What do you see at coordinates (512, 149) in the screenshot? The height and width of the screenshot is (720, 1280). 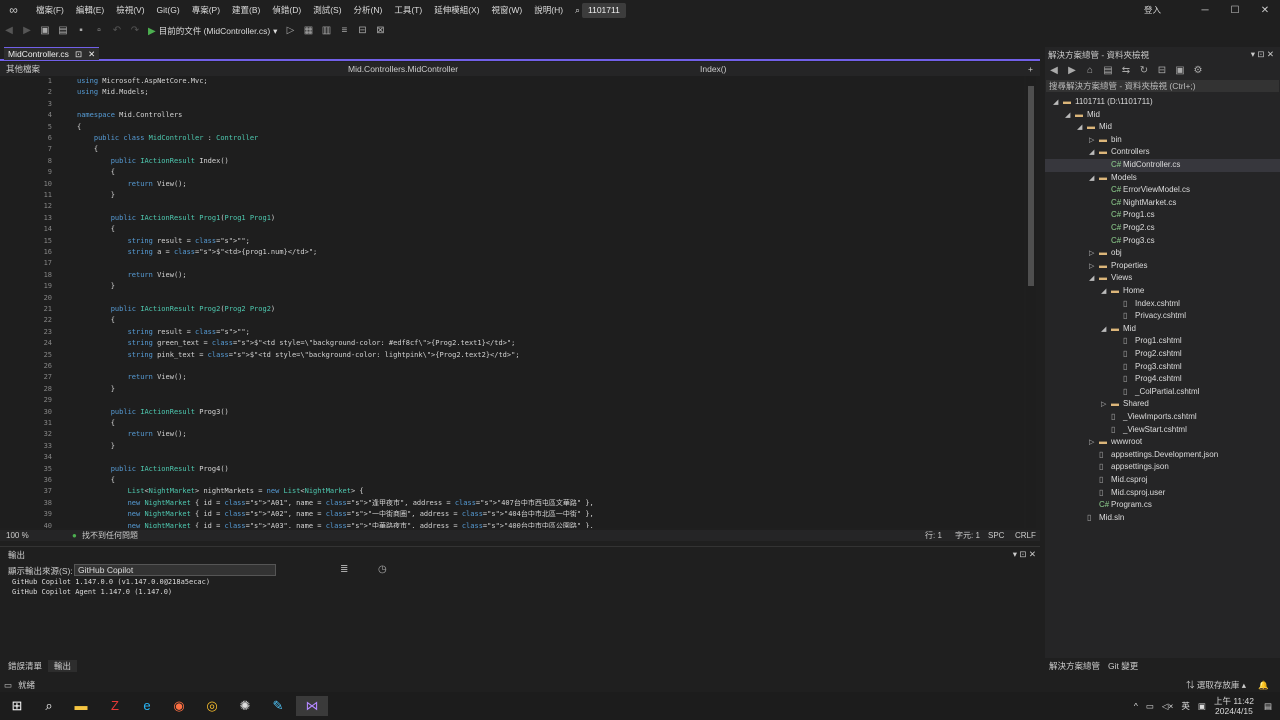 I see `code-line: 7 {` at bounding box center [512, 149].